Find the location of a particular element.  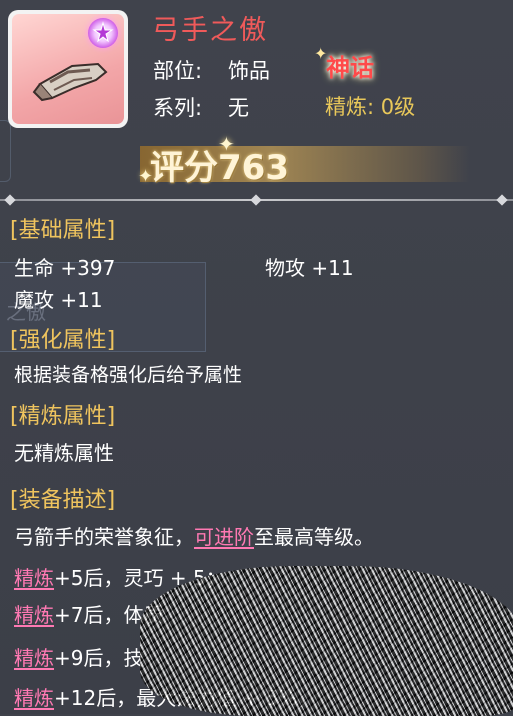

refine-bonus-line: 精炼+9后，技 is located at coordinates (78, 656).